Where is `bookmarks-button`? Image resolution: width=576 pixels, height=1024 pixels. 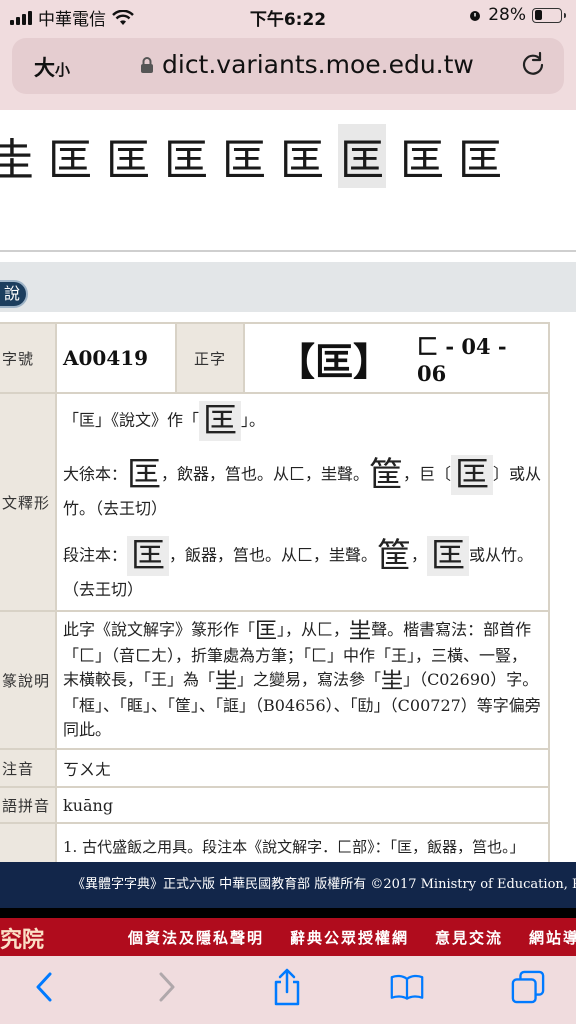 bookmarks-button is located at coordinates (407, 987).